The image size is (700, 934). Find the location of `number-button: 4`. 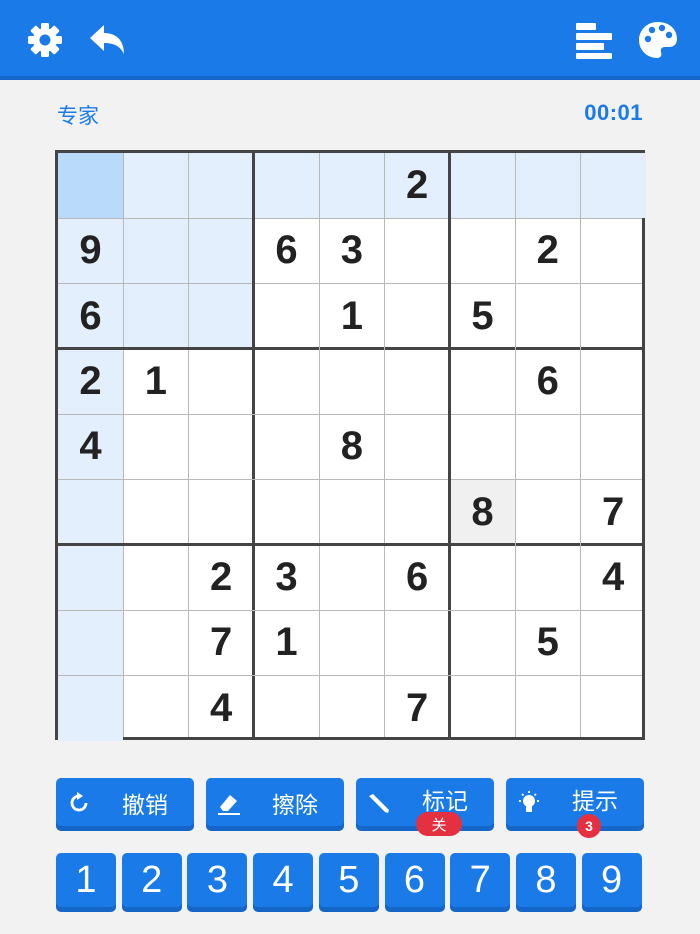

number-button: 4 is located at coordinates (283, 880).